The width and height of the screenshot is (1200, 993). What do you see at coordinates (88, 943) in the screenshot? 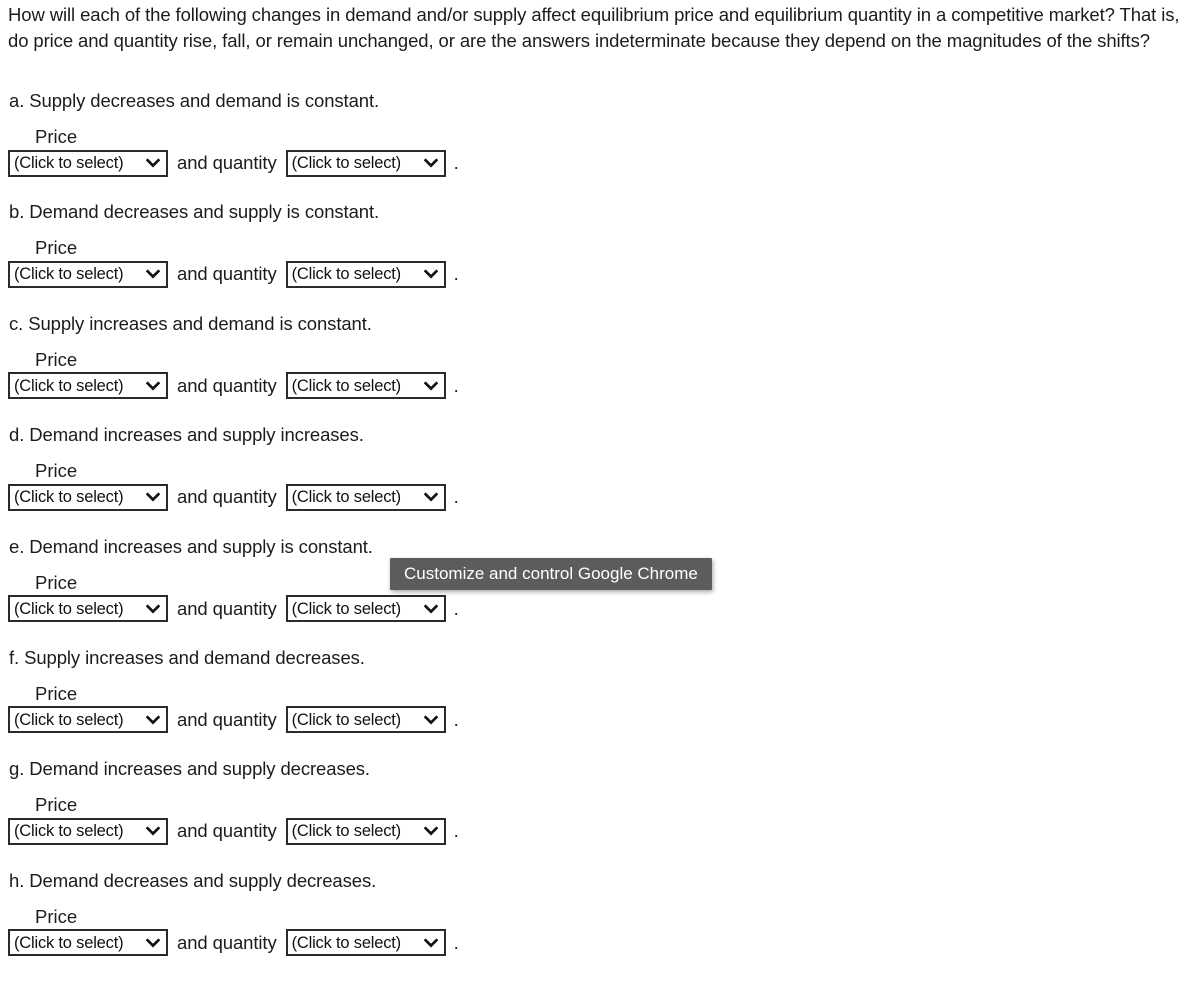
I see `price-select-h: (Click to select)` at bounding box center [88, 943].